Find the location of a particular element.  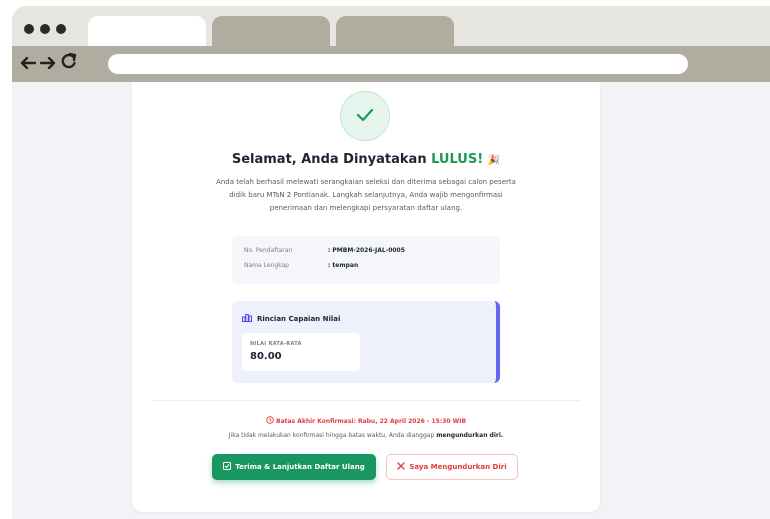

clock-icon is located at coordinates (271, 420).